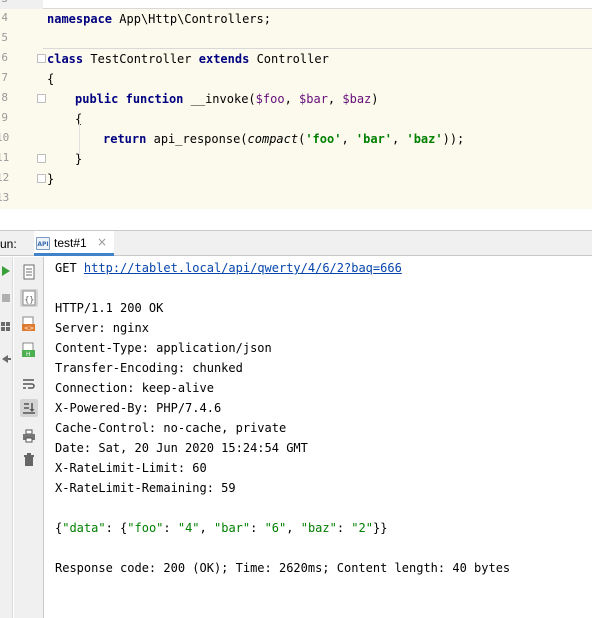  What do you see at coordinates (145, 488) in the screenshot?
I see `response-header: X-RateLimit-Remaining: 59` at bounding box center [145, 488].